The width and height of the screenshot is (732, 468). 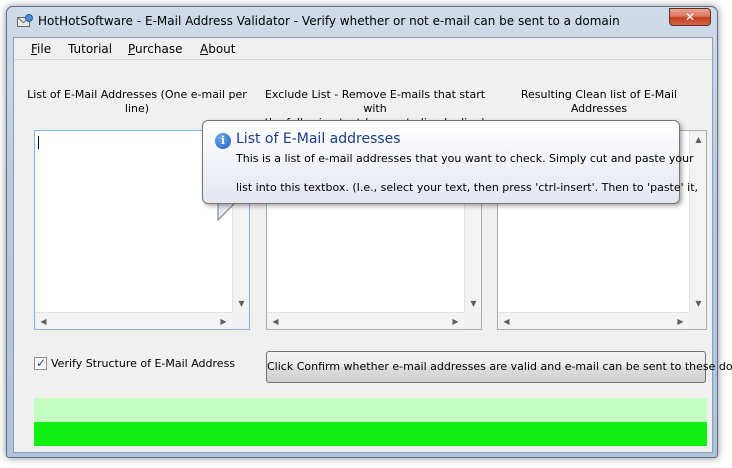 I want to click on tooltip-pointer, so click(x=227, y=211).